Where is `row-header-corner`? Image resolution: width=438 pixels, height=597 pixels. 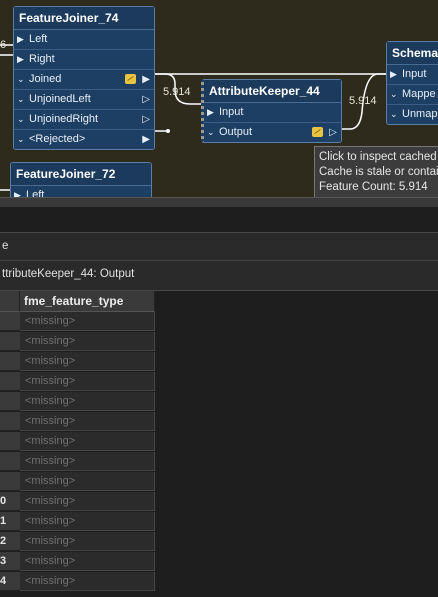
row-header-corner is located at coordinates (10, 301).